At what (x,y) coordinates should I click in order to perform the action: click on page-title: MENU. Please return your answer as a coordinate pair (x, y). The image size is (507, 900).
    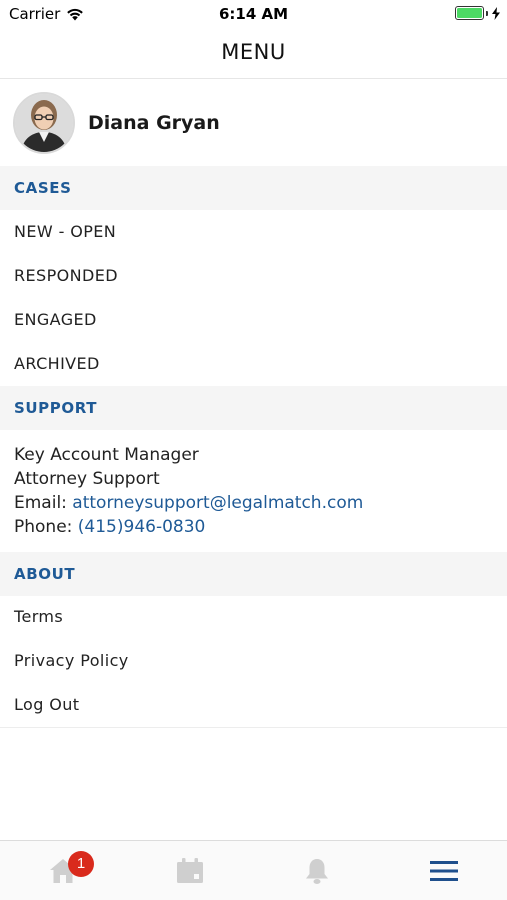
    Looking at the image, I should click on (253, 52).